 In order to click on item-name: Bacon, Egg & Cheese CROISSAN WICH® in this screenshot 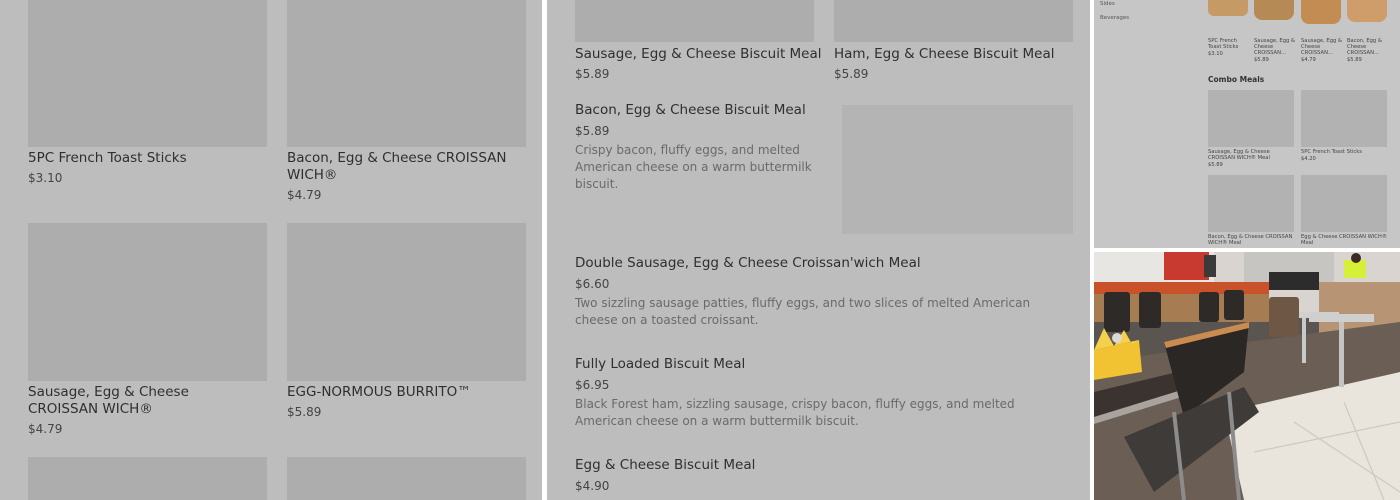, I will do `click(402, 167)`.